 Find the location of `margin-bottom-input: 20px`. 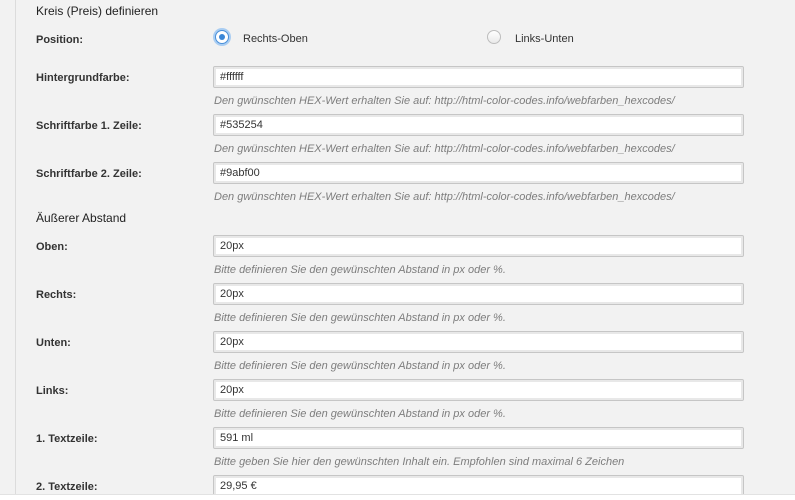

margin-bottom-input: 20px is located at coordinates (478, 342).